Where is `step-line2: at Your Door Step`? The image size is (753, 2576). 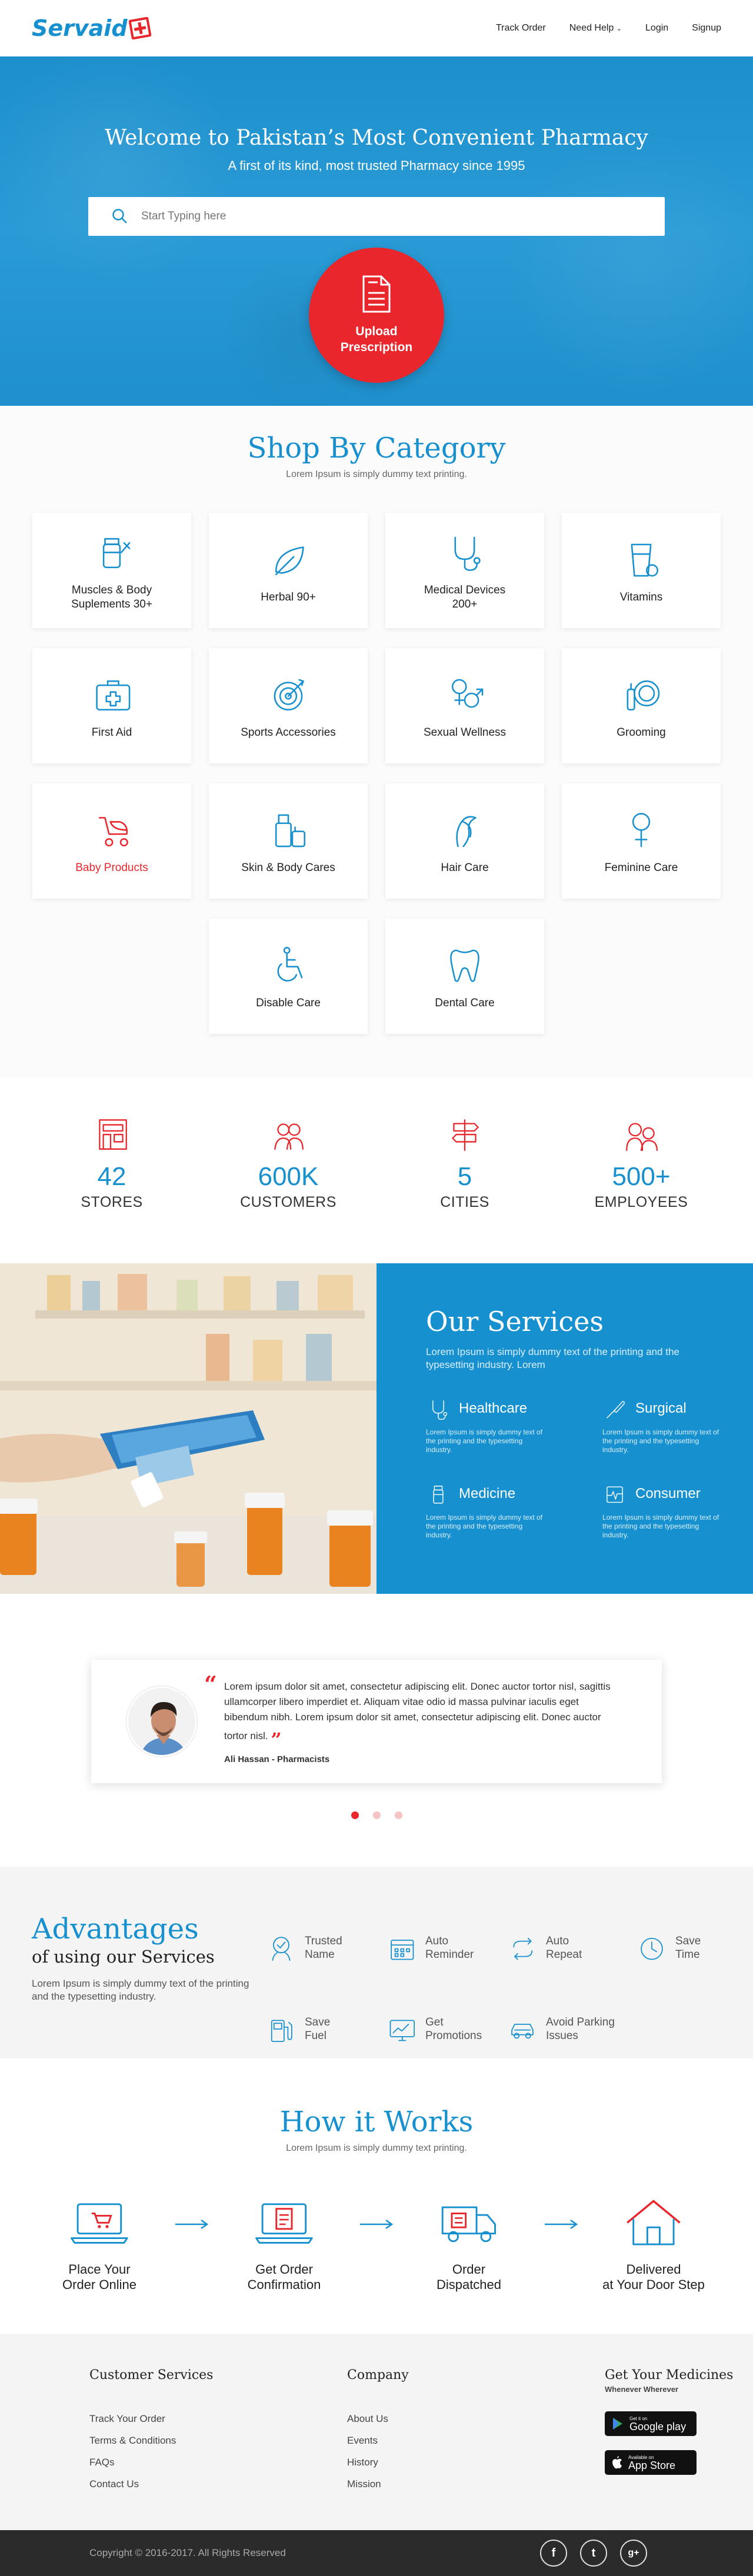 step-line2: at Your Door Step is located at coordinates (653, 2284).